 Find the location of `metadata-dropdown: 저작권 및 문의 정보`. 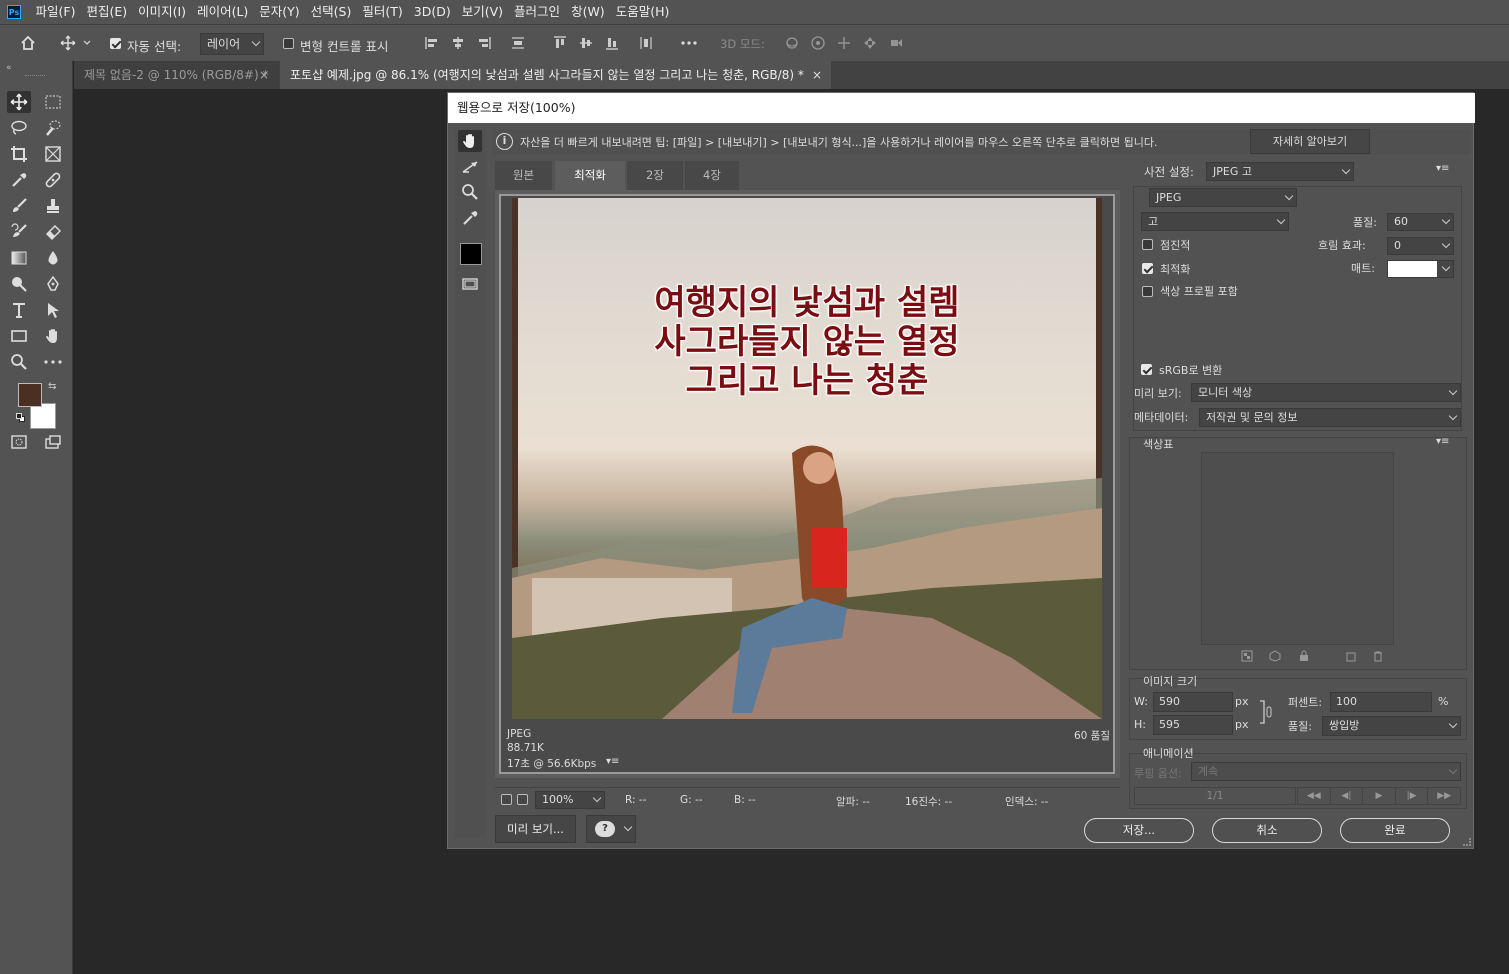

metadata-dropdown: 저작권 및 문의 정보 is located at coordinates (1330, 417).